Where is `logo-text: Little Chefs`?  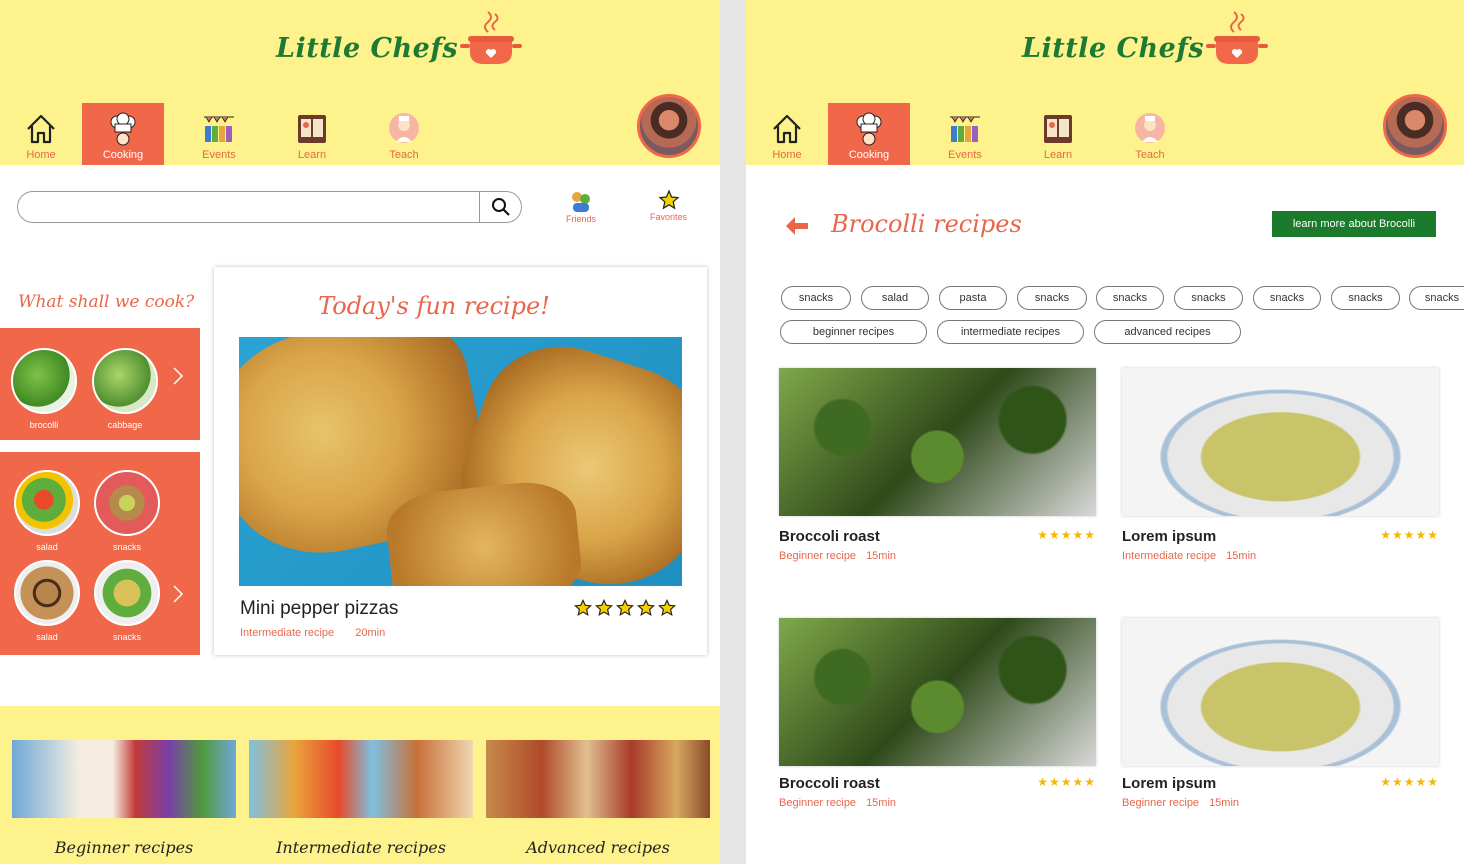 logo-text: Little Chefs is located at coordinates (367, 48).